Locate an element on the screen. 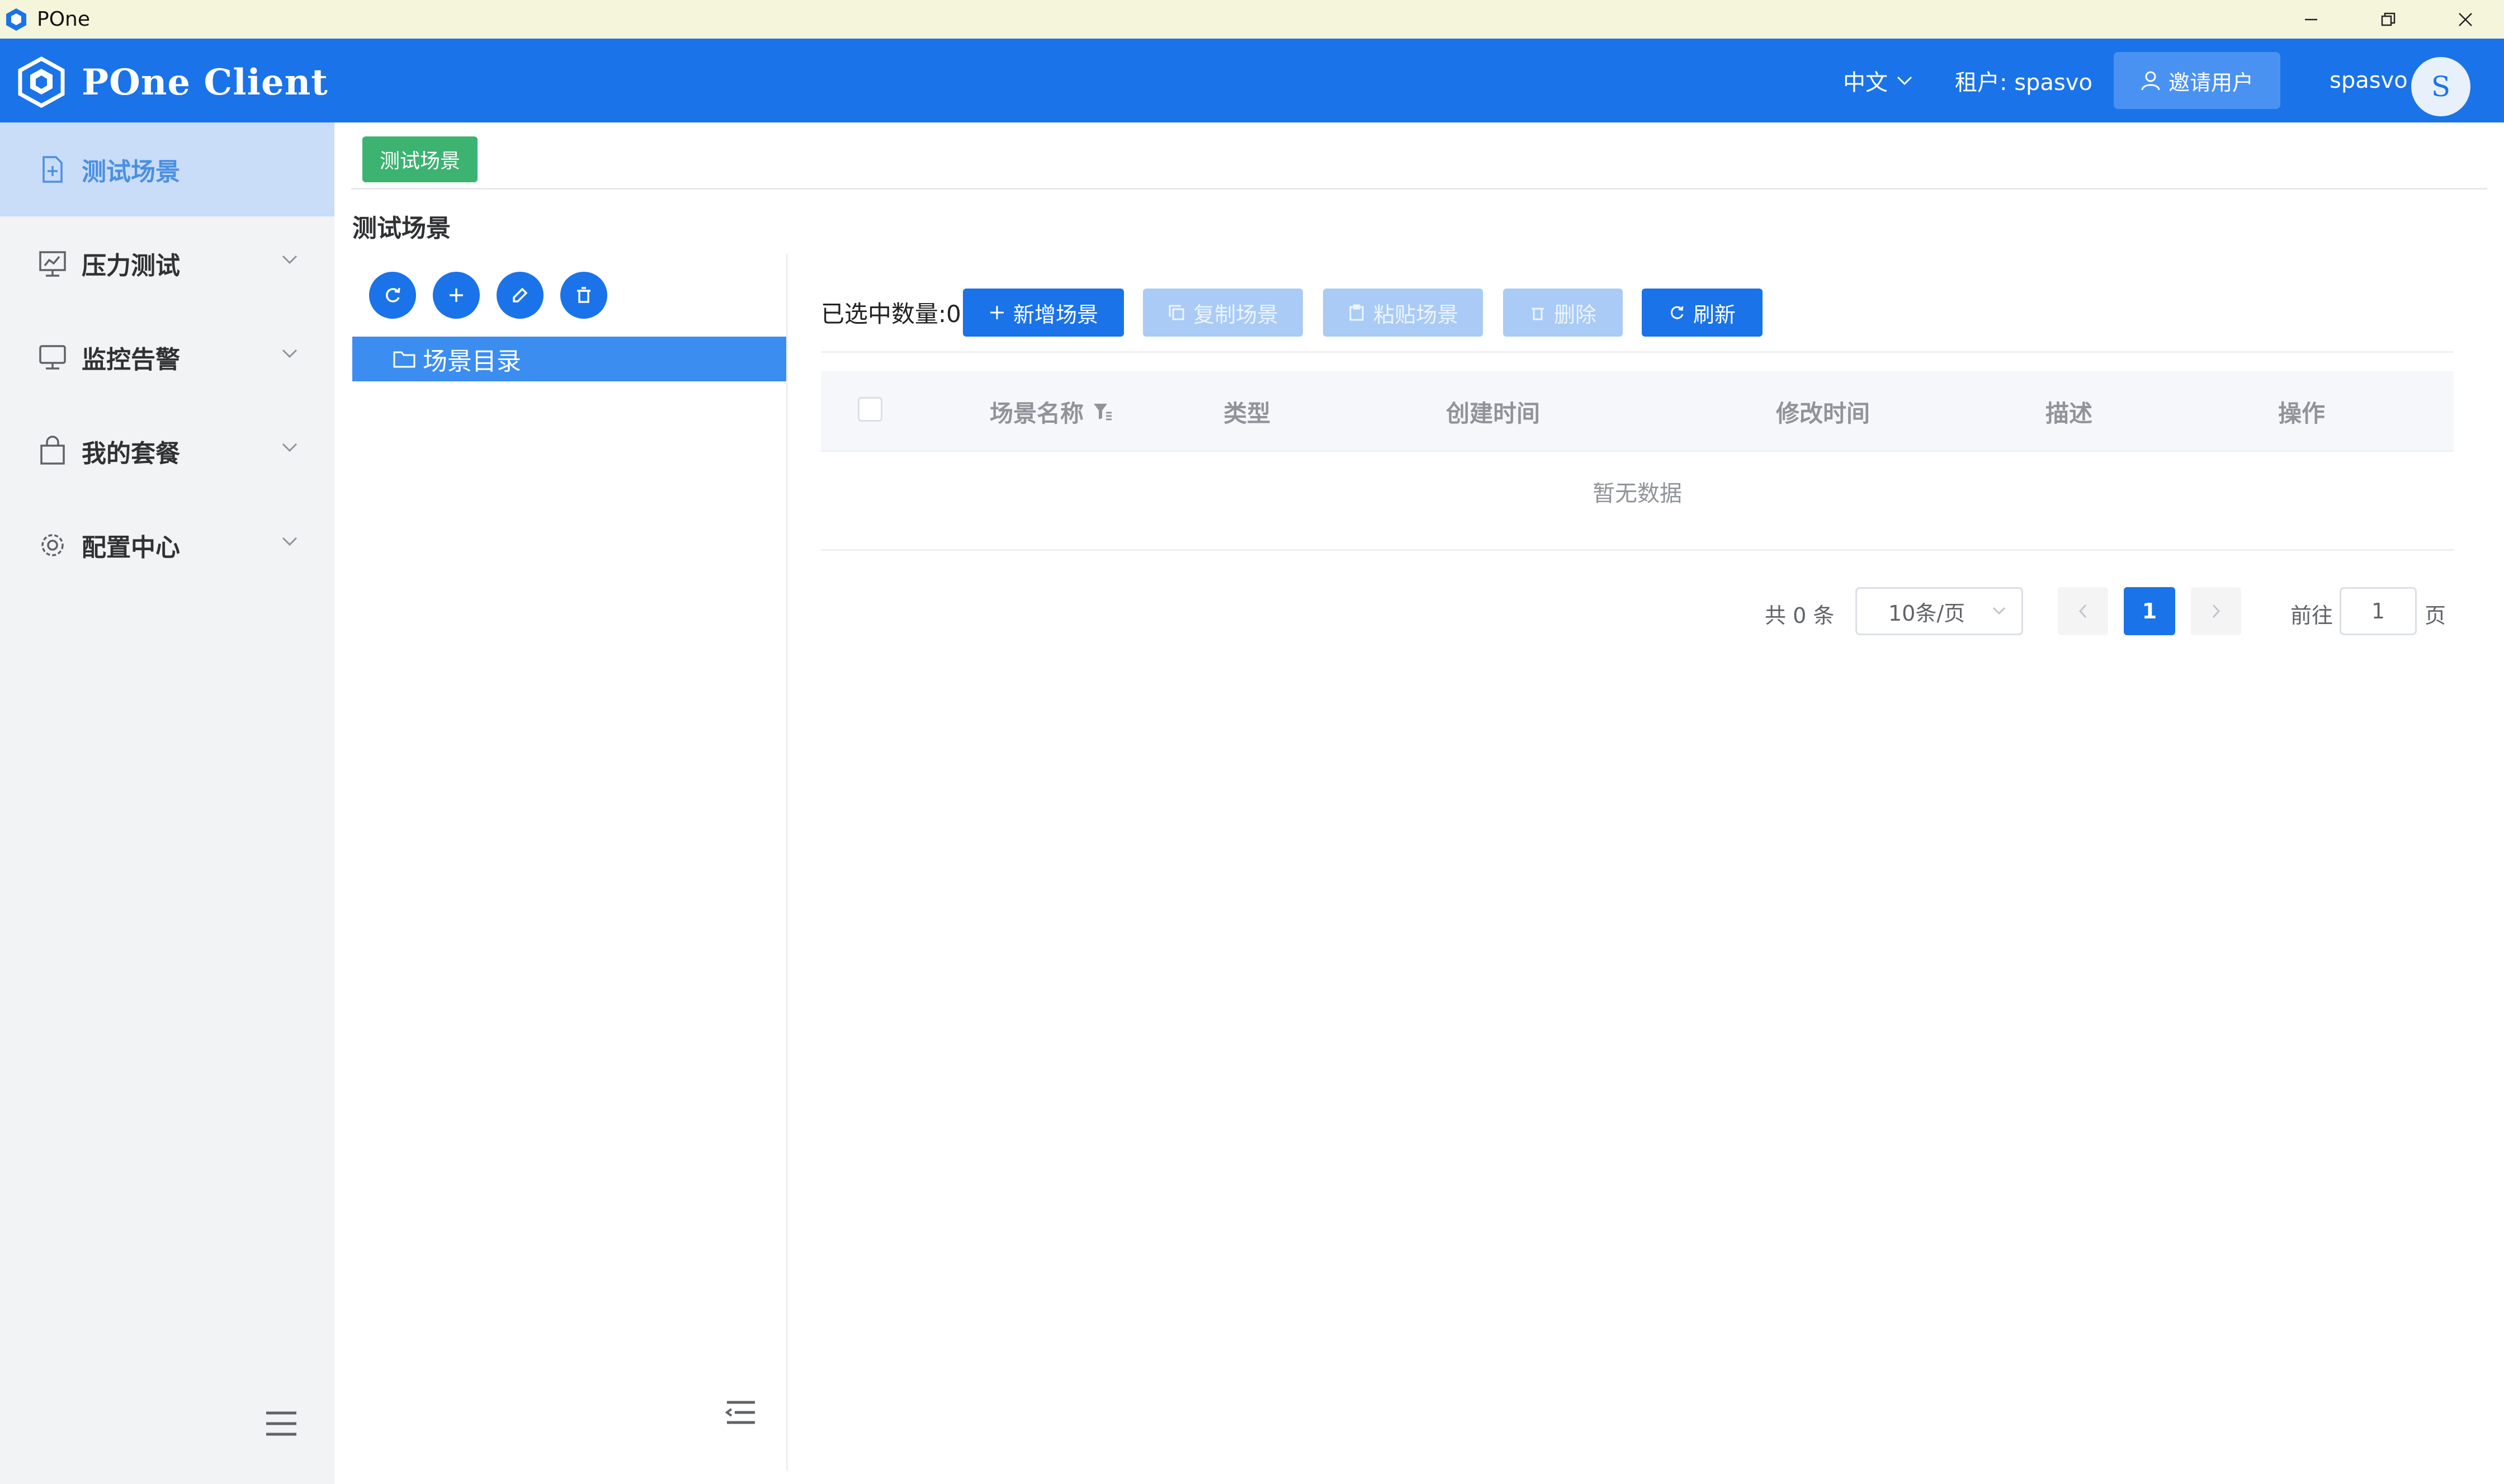  toolbar-divider is located at coordinates (1637, 352).